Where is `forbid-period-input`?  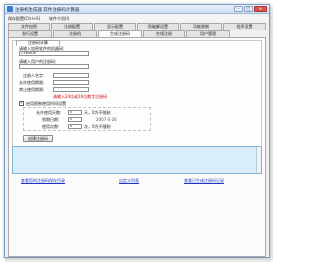 forbid-period-input is located at coordinates (71, 89).